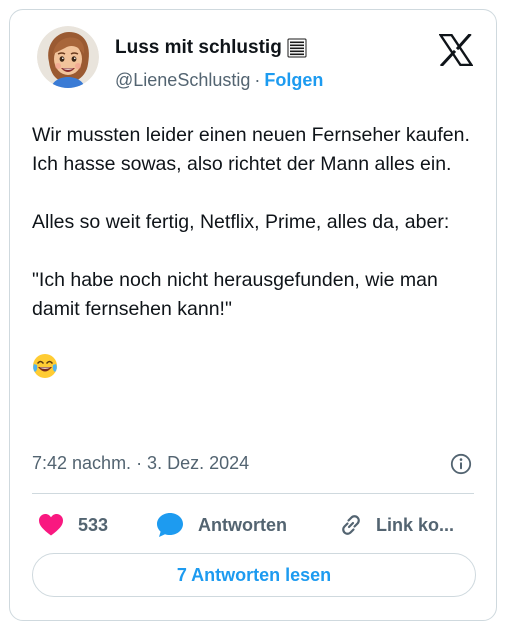 This screenshot has height=633, width=508. I want to click on like-button: 533, so click(73, 525).